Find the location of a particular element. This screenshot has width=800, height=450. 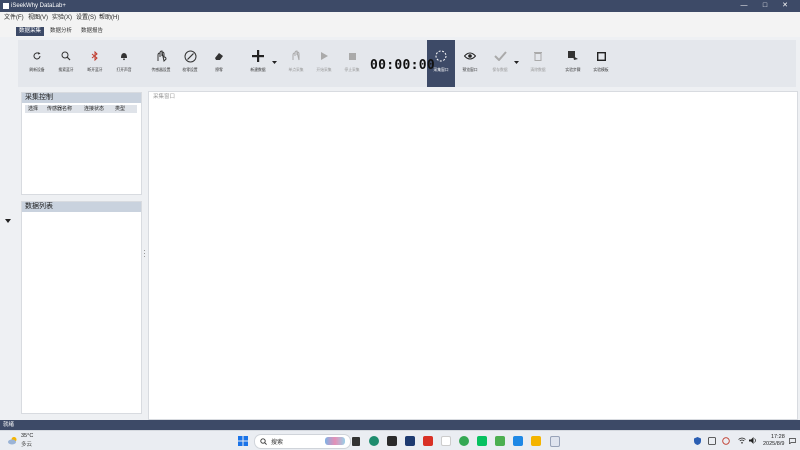

status-bar: 就绪 is located at coordinates (400, 425).